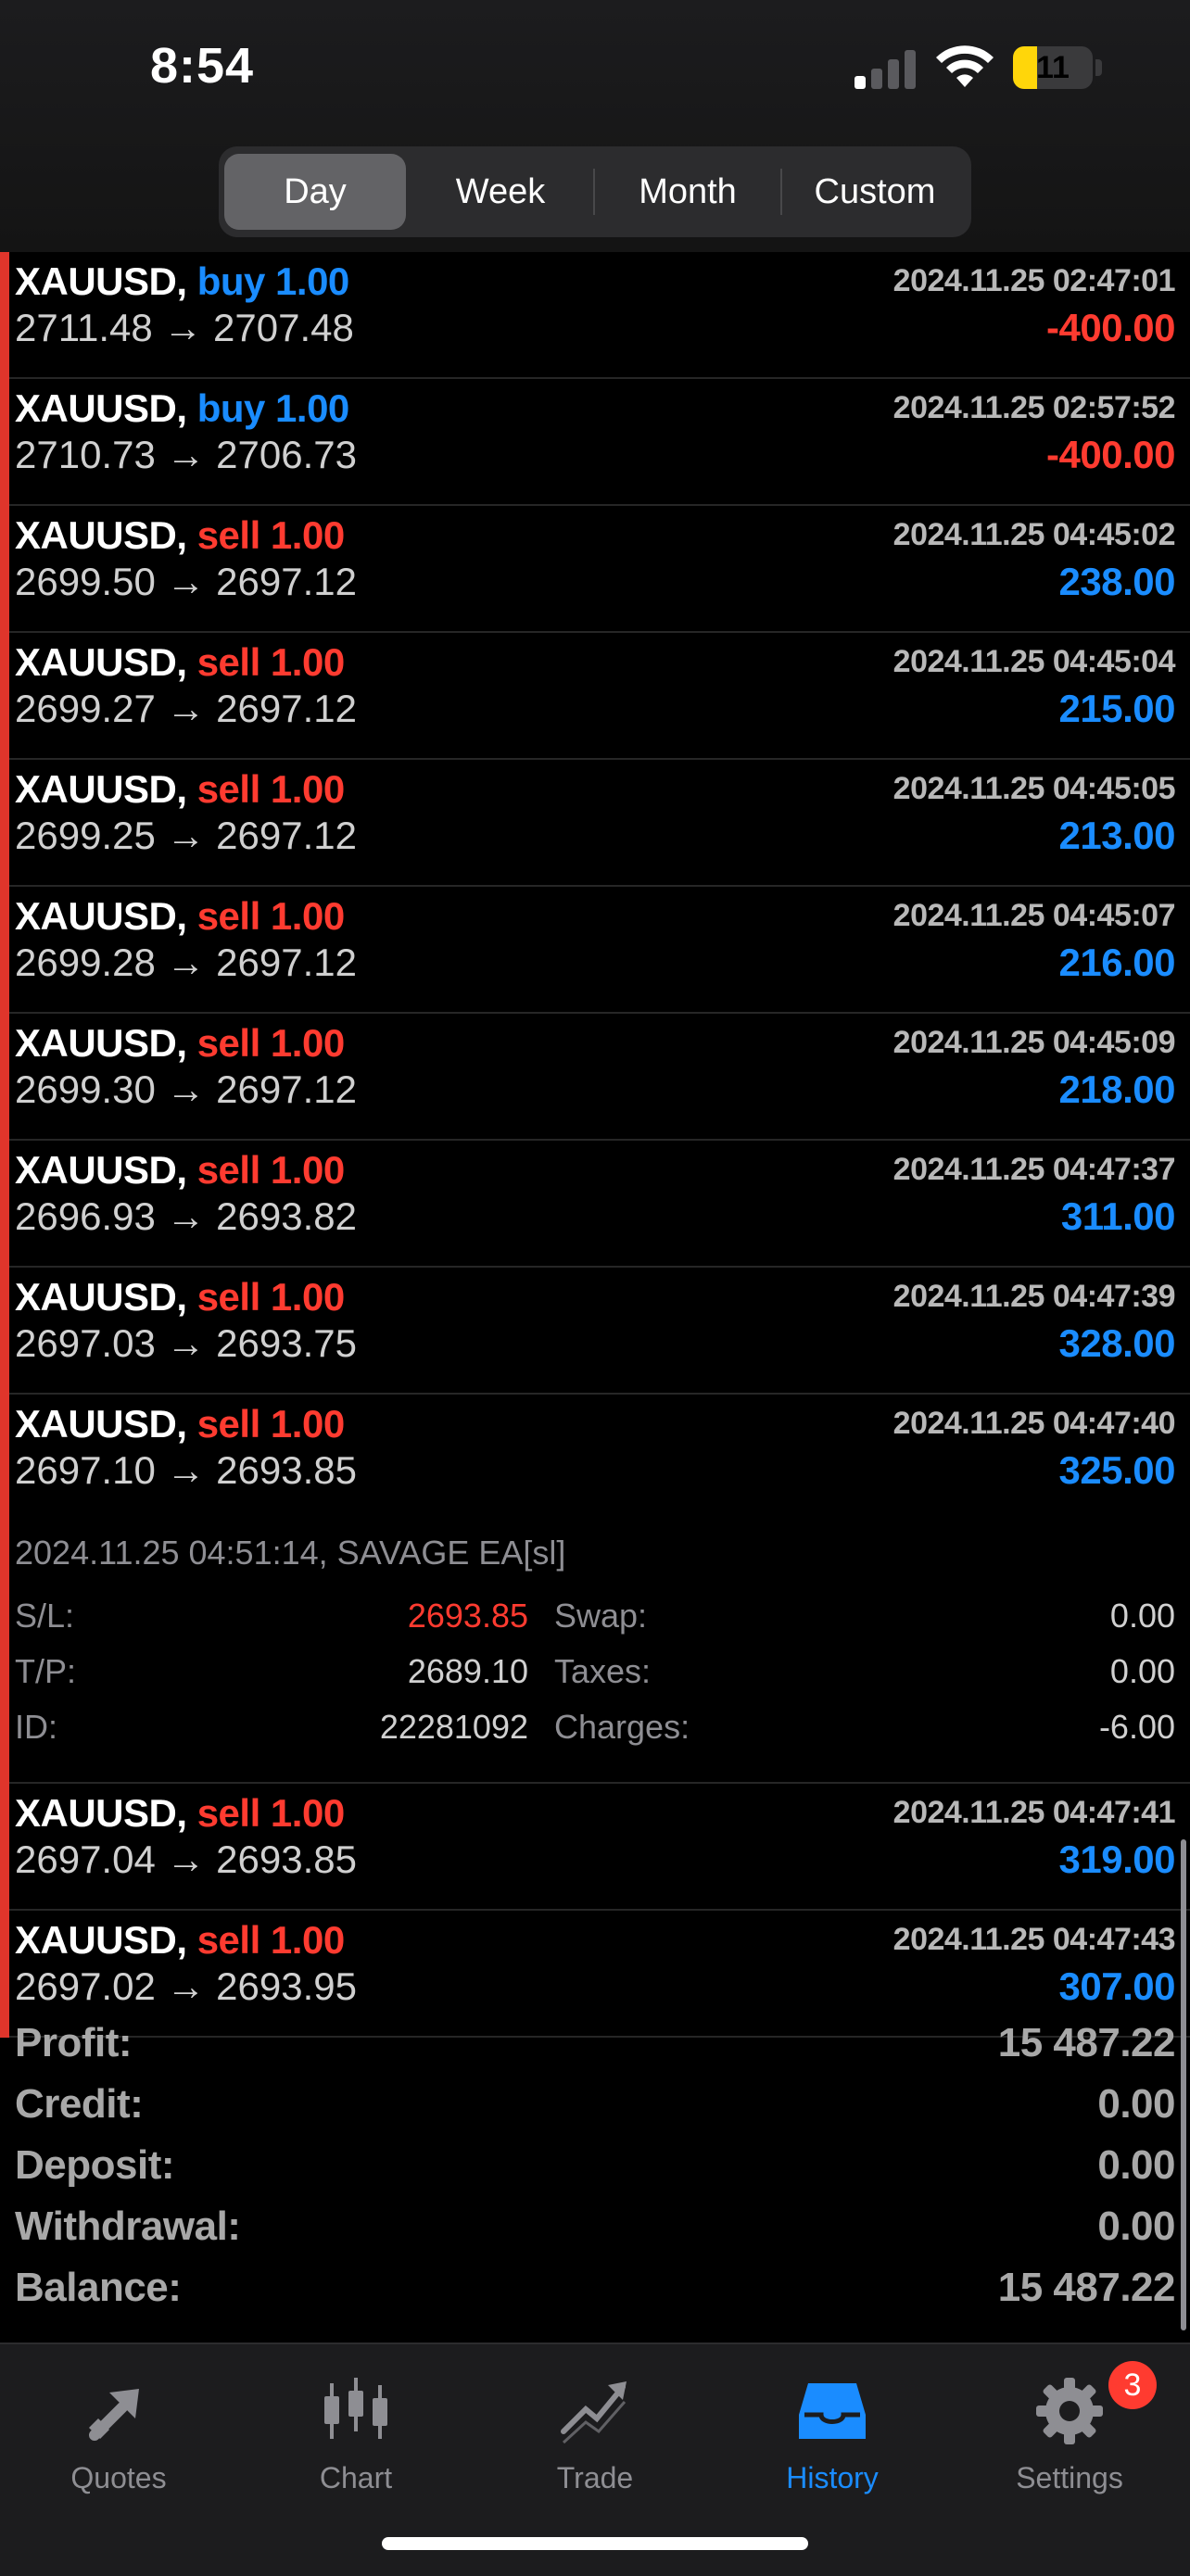 This screenshot has width=1190, height=2576. I want to click on trade-datetime: 2024.11.25 04:45:02, so click(1034, 535).